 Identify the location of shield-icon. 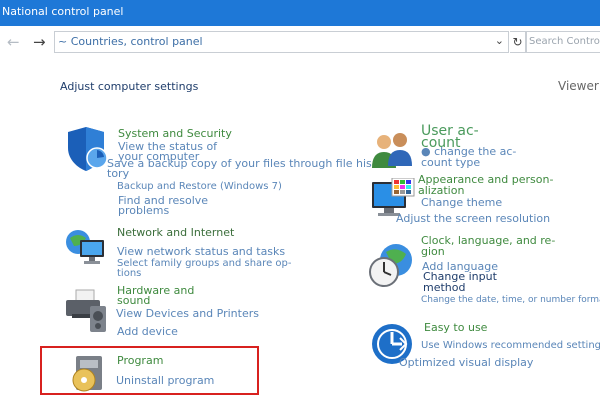
(87, 149).